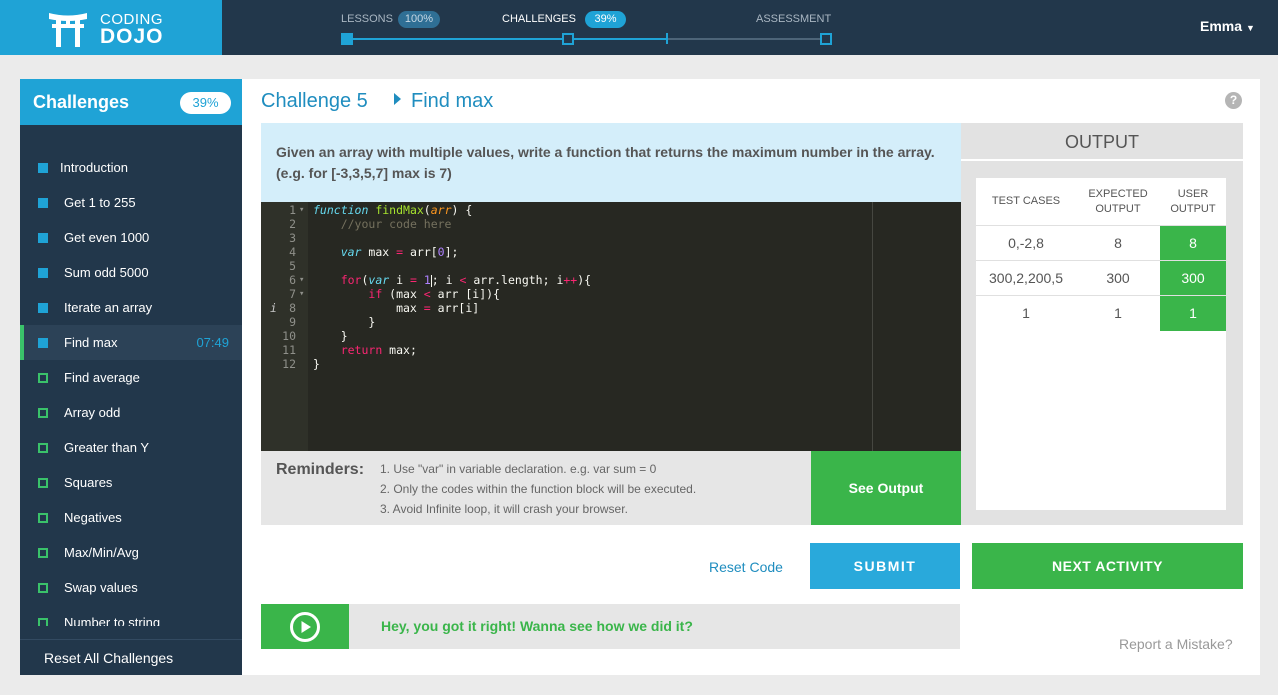 Image resolution: width=1278 pixels, height=695 pixels. What do you see at coordinates (106, 272) in the screenshot?
I see `sidebar-item-label: Sum odd 5000` at bounding box center [106, 272].